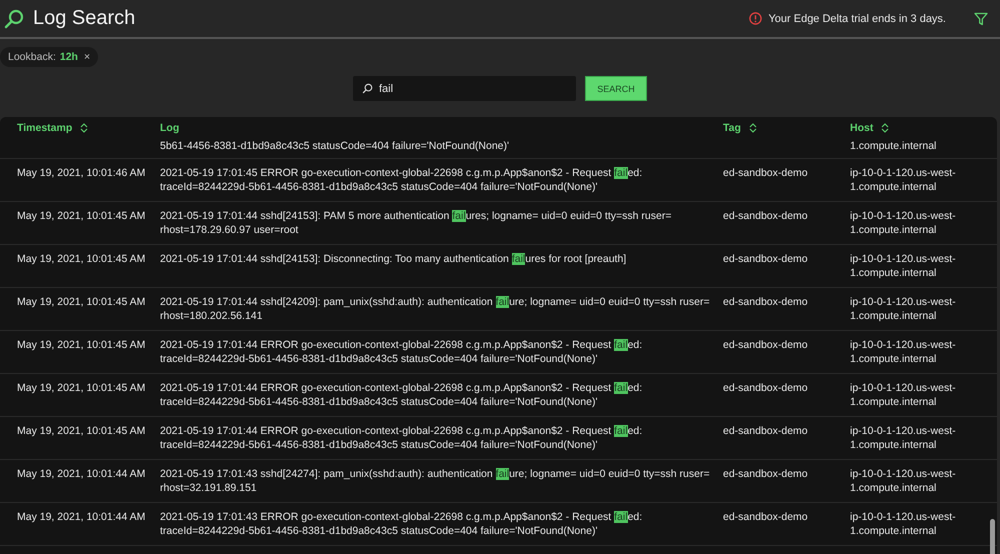  What do you see at coordinates (44, 128) in the screenshot?
I see `column-header: Timestamp` at bounding box center [44, 128].